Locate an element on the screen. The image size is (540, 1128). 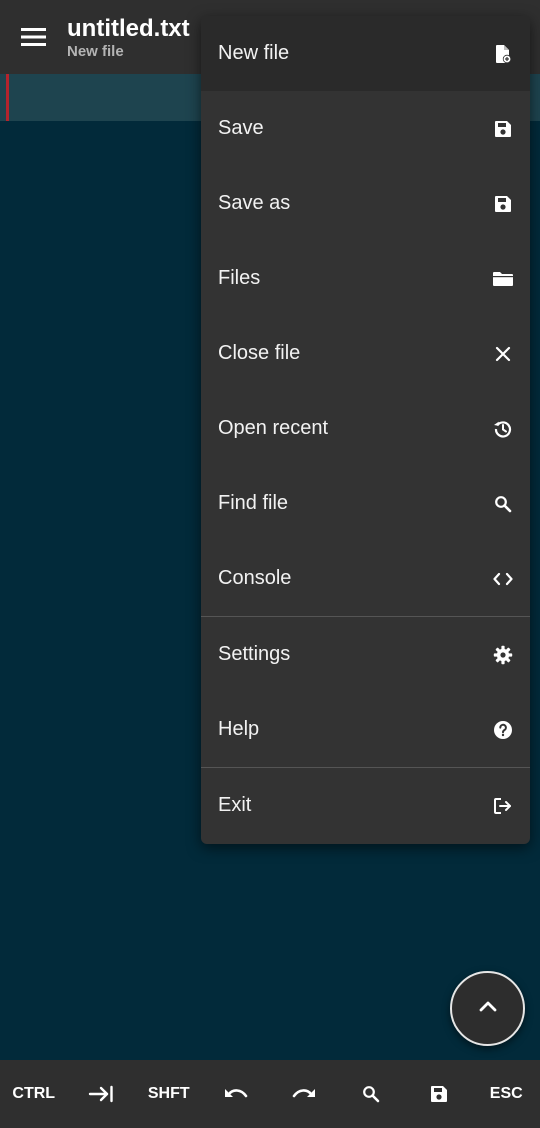
new-file-icon is located at coordinates (503, 54).